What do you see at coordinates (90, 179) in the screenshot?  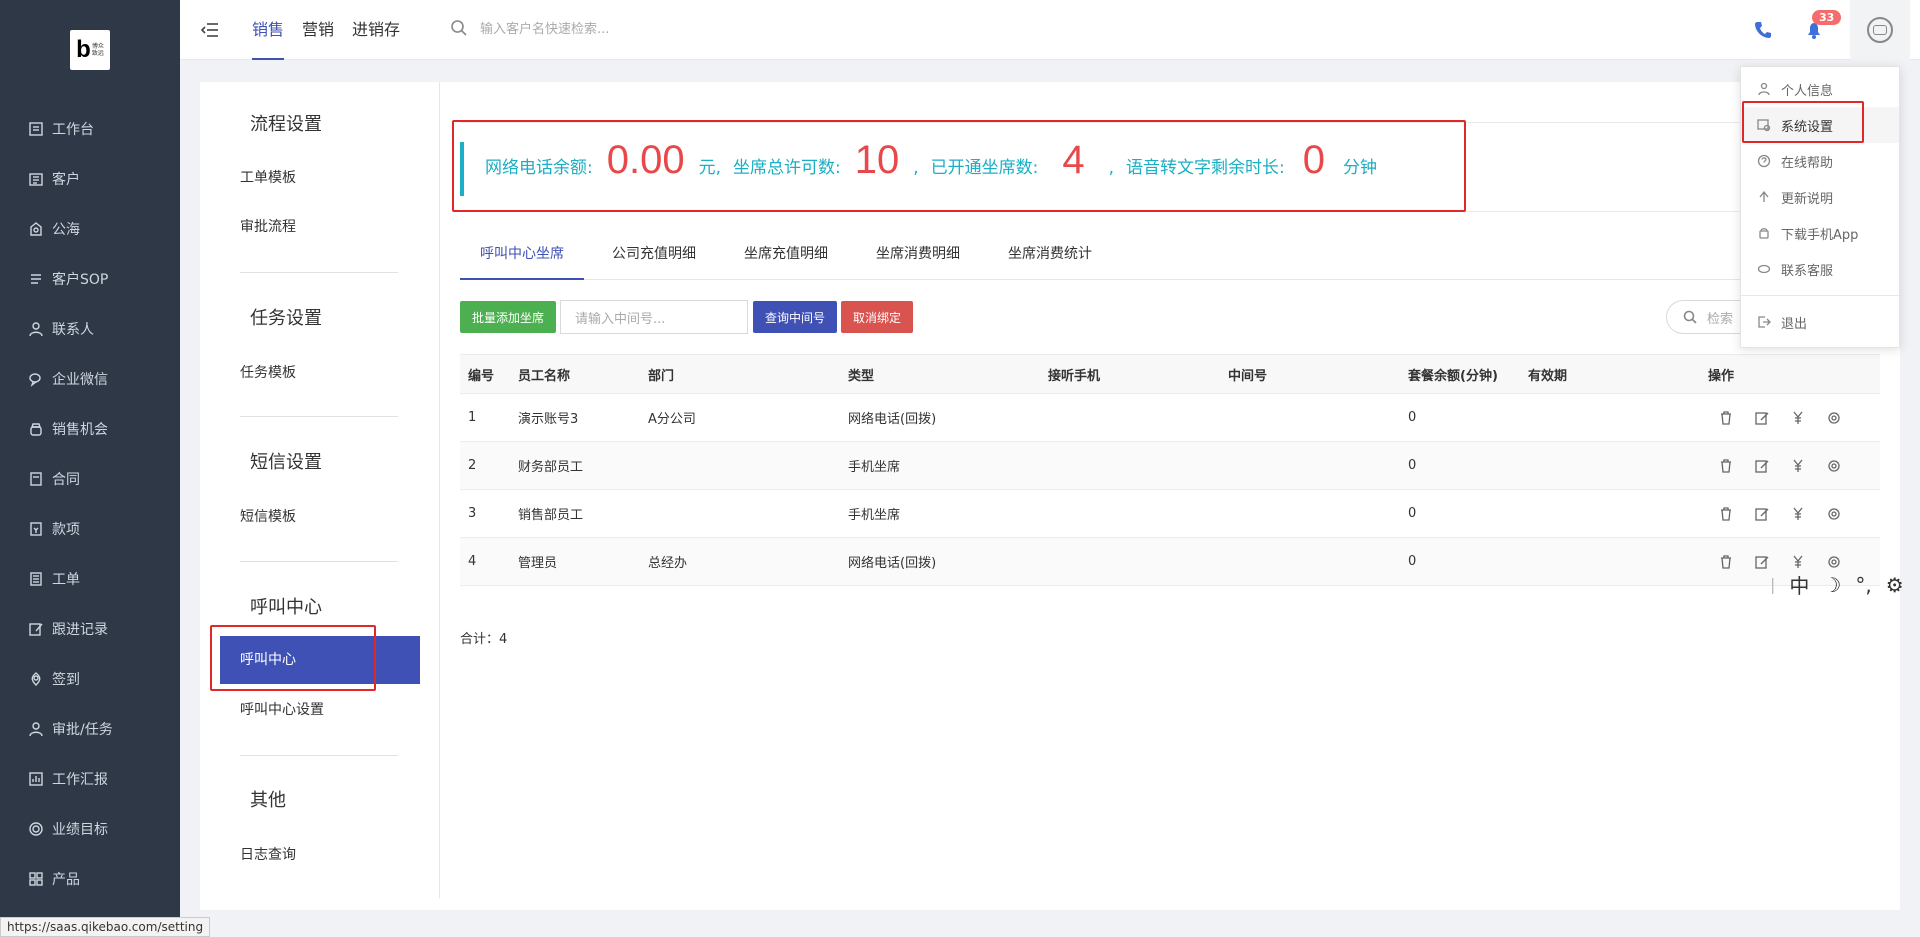 I see `sidebar-item-customer: 客户` at bounding box center [90, 179].